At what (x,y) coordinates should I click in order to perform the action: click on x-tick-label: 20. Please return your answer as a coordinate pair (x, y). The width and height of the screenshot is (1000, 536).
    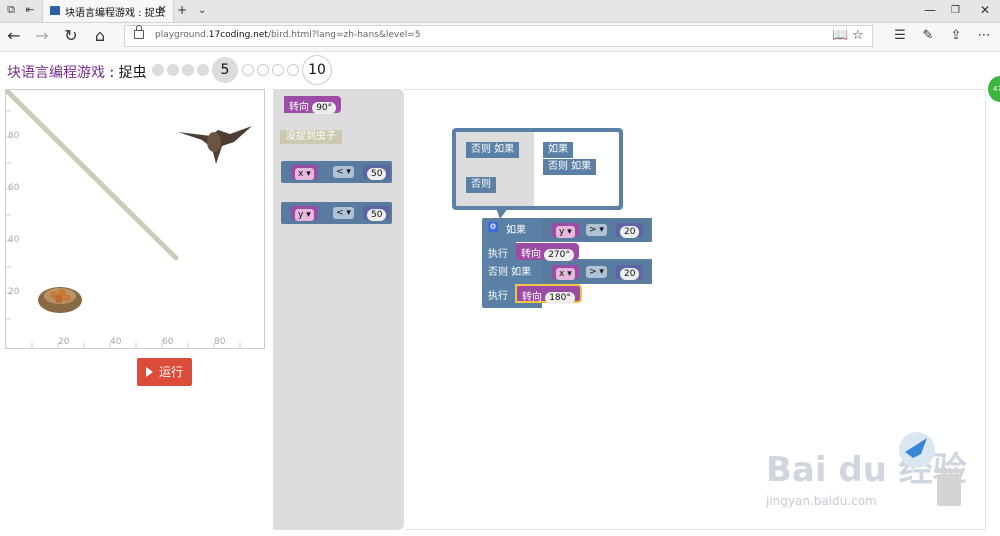
    Looking at the image, I should click on (64, 342).